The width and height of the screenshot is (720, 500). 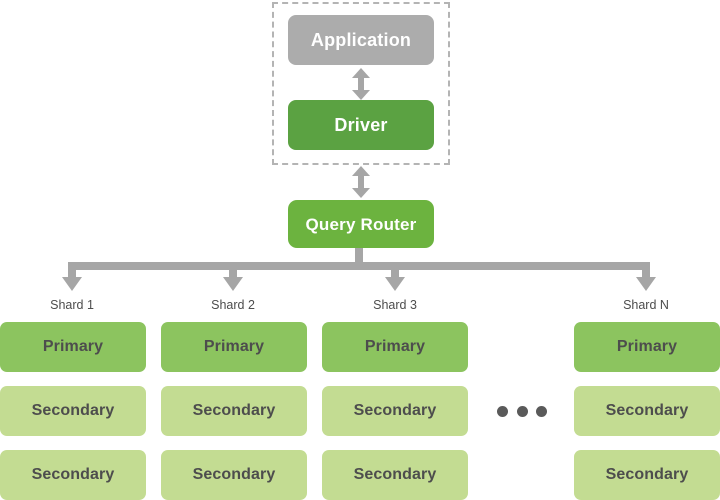 I want to click on shard-3-primary: Primary, so click(x=395, y=347).